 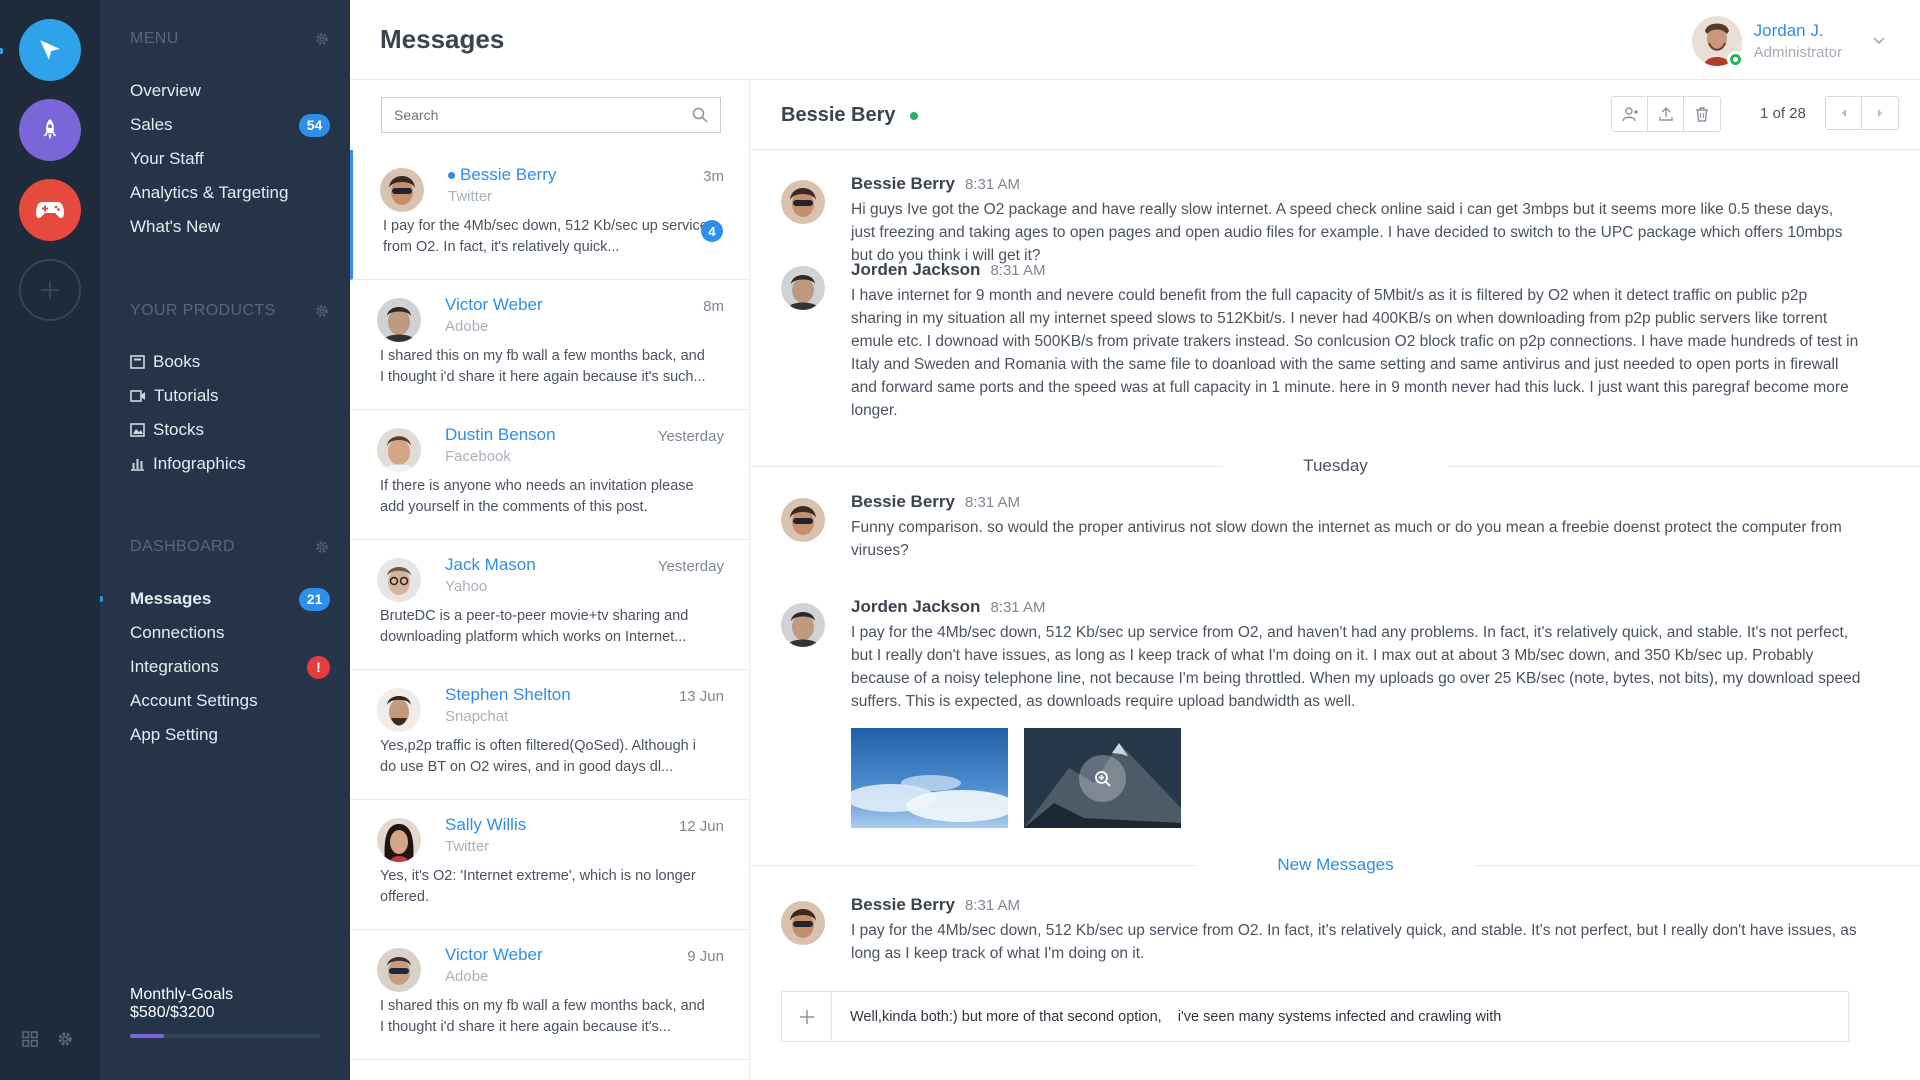 What do you see at coordinates (1335, 115) in the screenshot?
I see `chat-header: Bessie Bery 1 of 28` at bounding box center [1335, 115].